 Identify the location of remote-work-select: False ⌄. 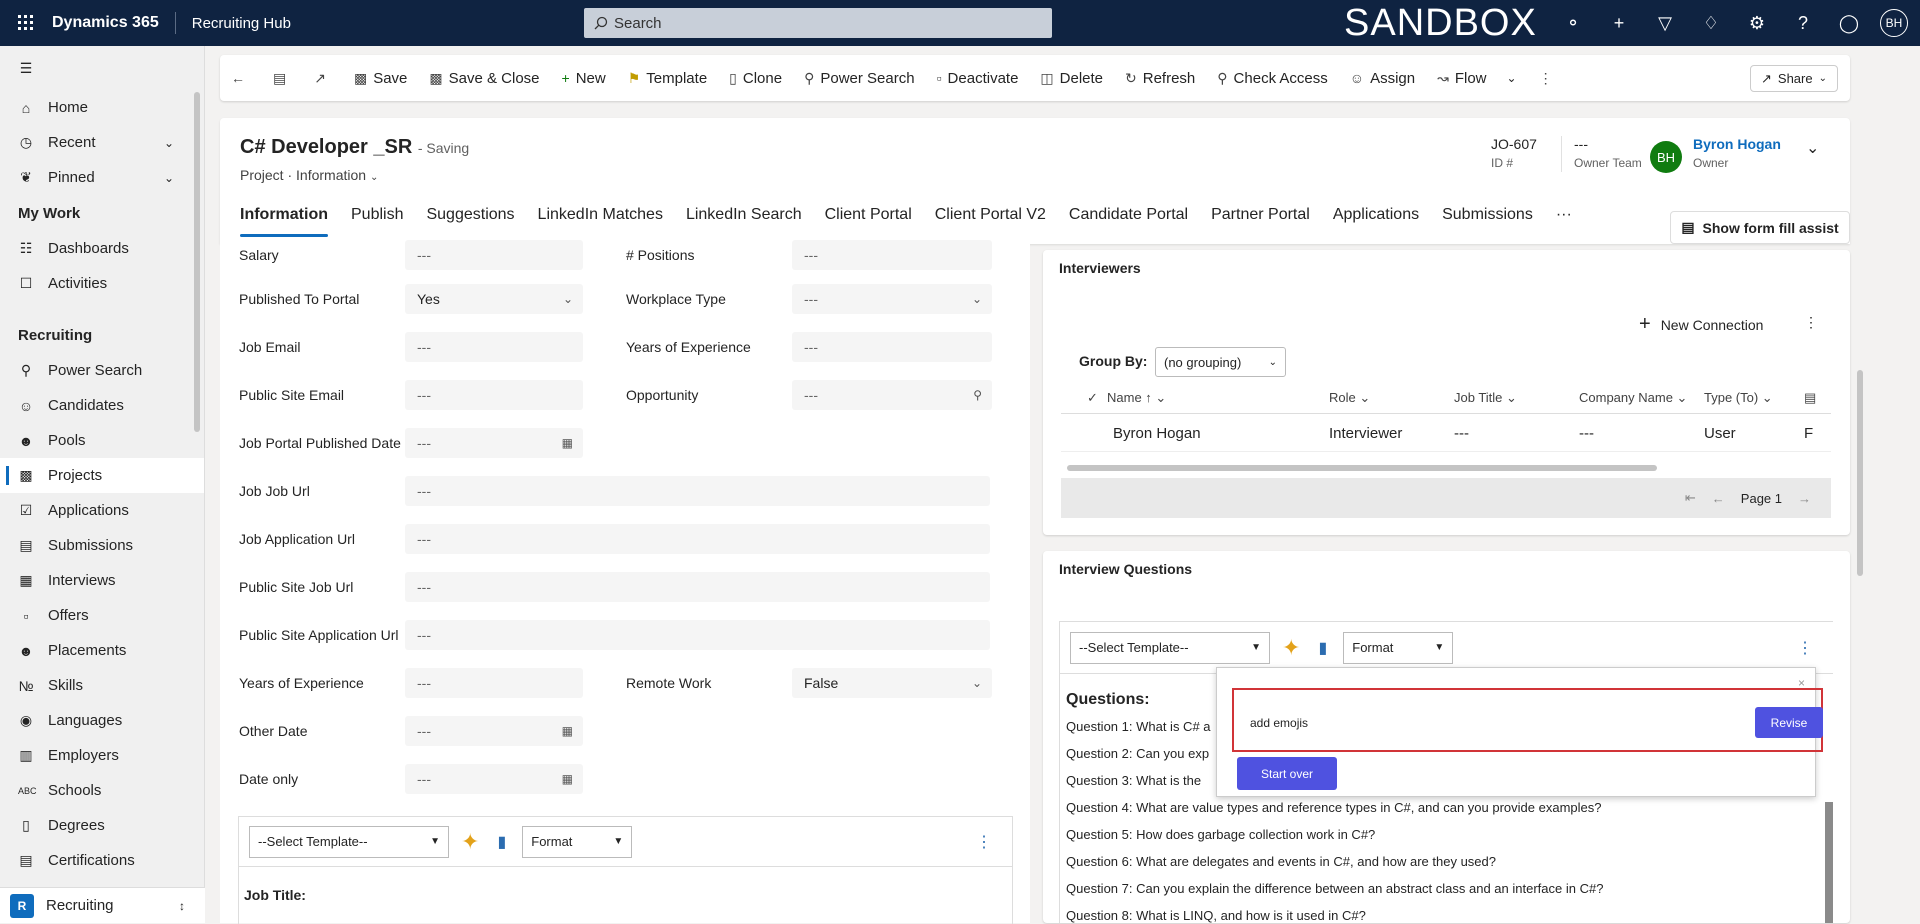
(892, 683).